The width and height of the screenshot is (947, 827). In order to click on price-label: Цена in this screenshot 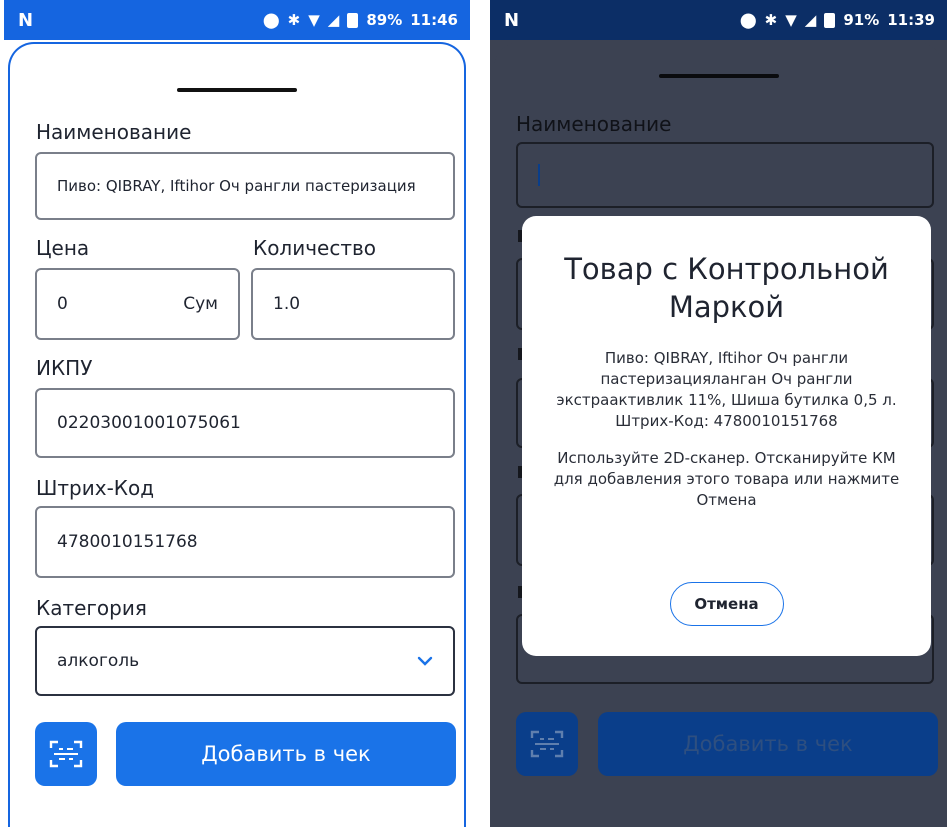, I will do `click(63, 248)`.